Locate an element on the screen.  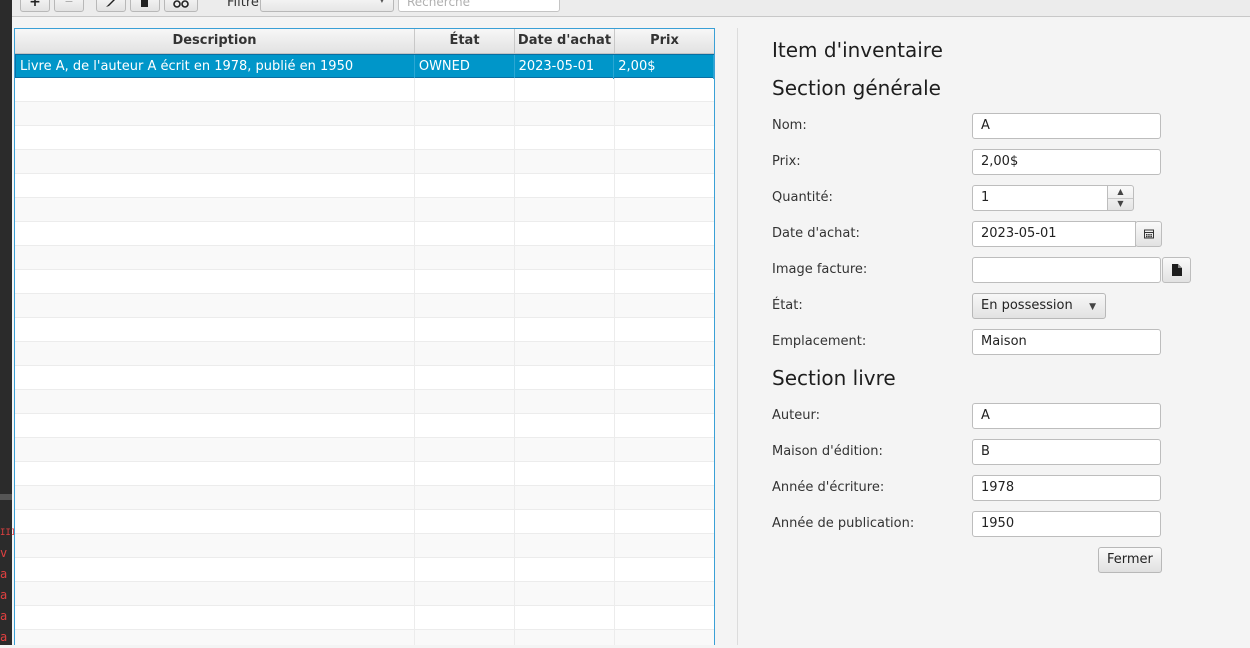
column-header-description: Description is located at coordinates (215, 41).